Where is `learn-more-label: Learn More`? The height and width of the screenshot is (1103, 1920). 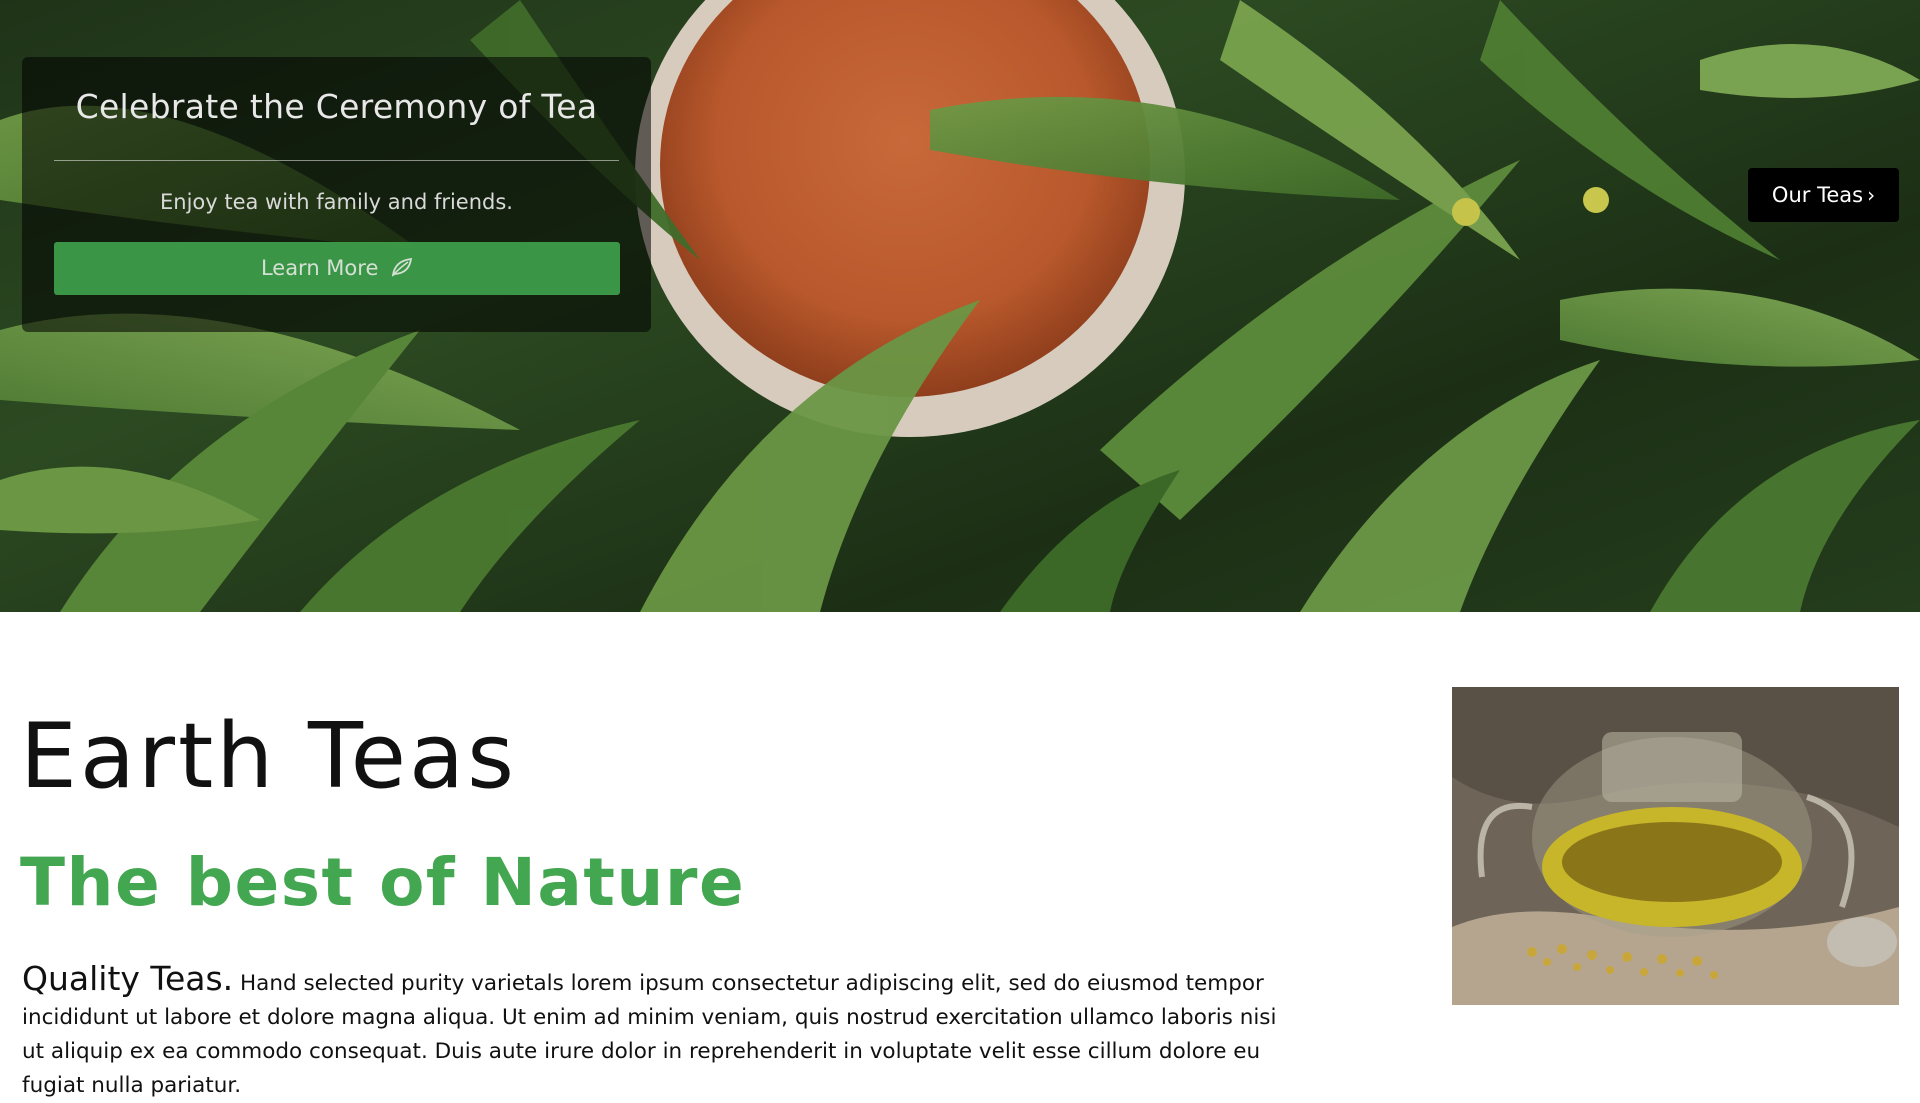 learn-more-label: Learn More is located at coordinates (319, 268).